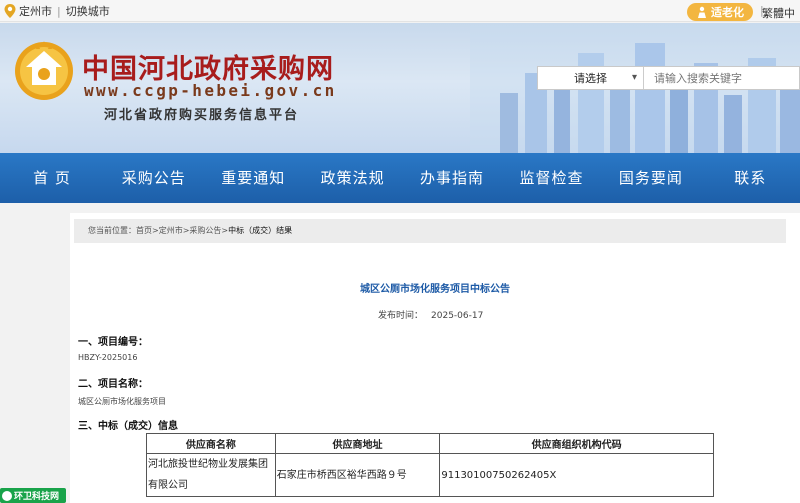  I want to click on elder-mode-button: 适老化, so click(720, 12).